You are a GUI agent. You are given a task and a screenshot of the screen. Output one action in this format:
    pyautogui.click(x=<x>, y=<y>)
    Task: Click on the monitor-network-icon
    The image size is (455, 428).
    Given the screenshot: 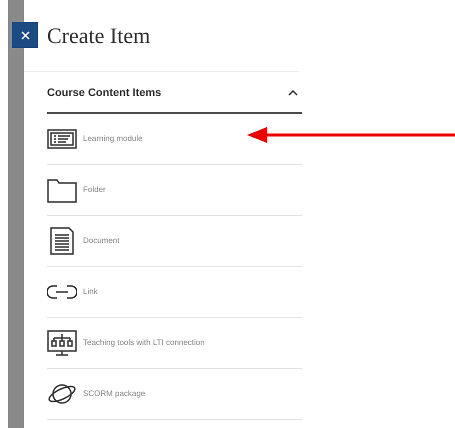 What is the action you would take?
    pyautogui.click(x=62, y=343)
    